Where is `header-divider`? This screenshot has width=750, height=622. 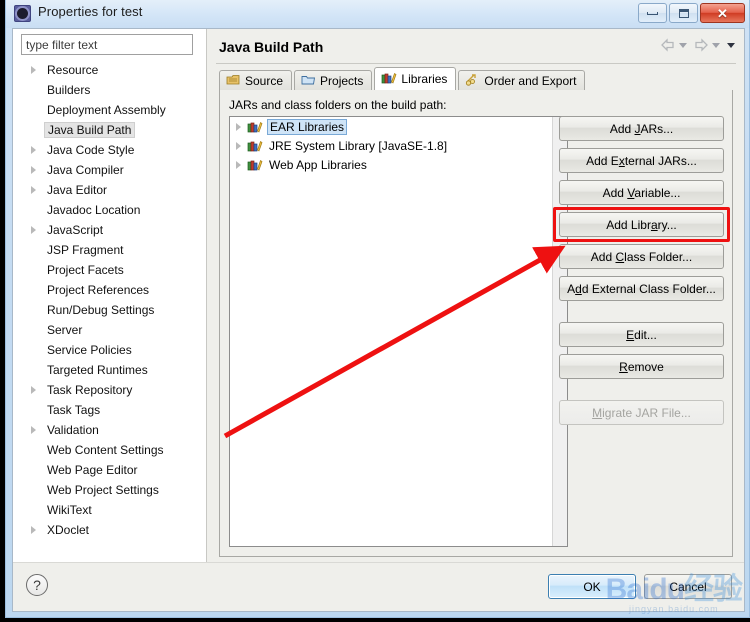
header-divider is located at coordinates (476, 63).